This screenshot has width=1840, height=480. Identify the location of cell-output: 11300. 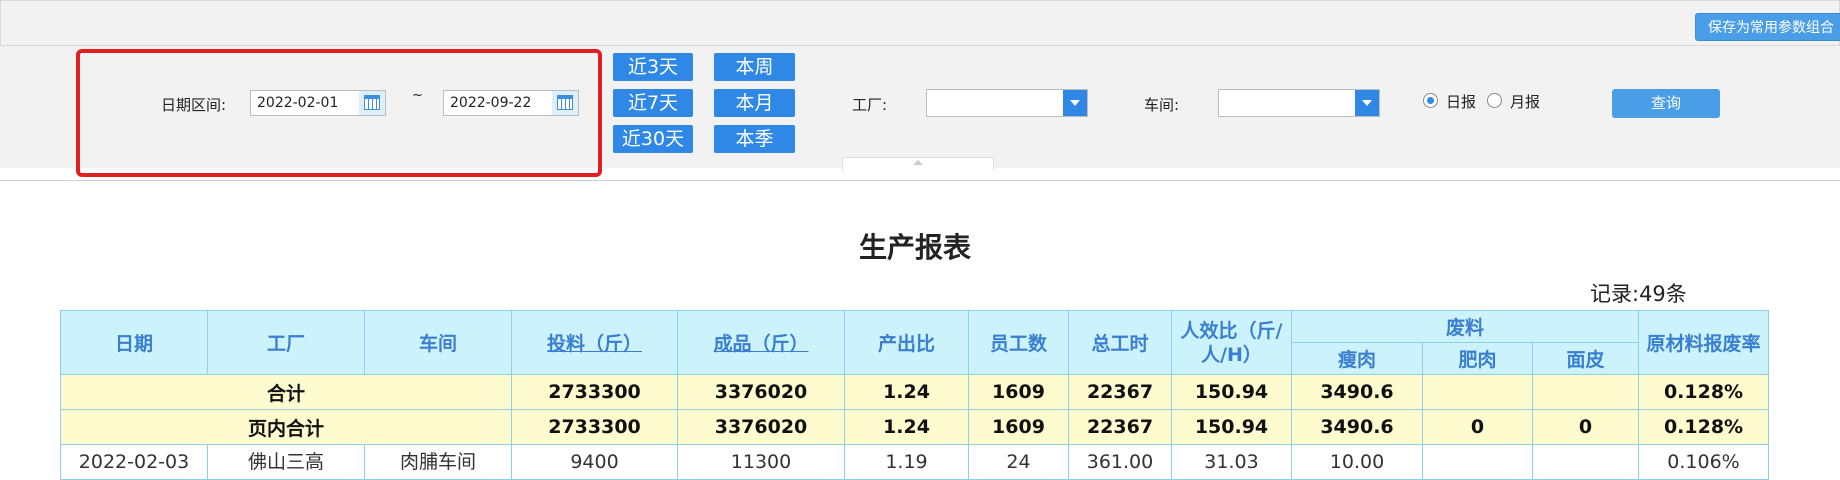
(761, 462).